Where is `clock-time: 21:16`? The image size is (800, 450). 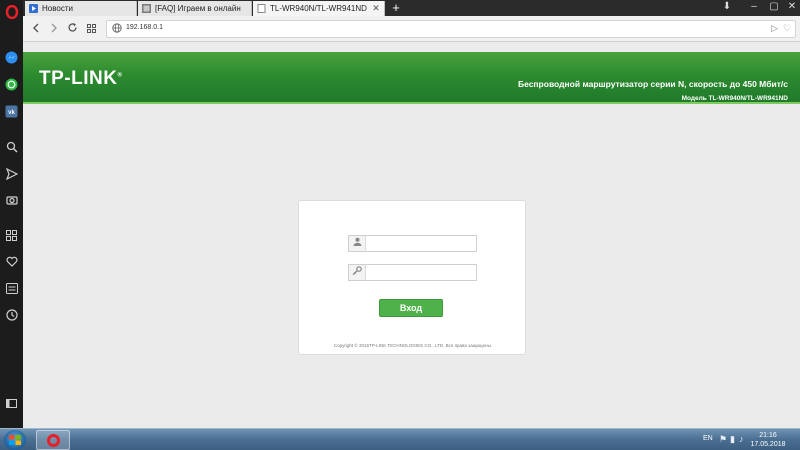
clock-time: 21:16 is located at coordinates (768, 435).